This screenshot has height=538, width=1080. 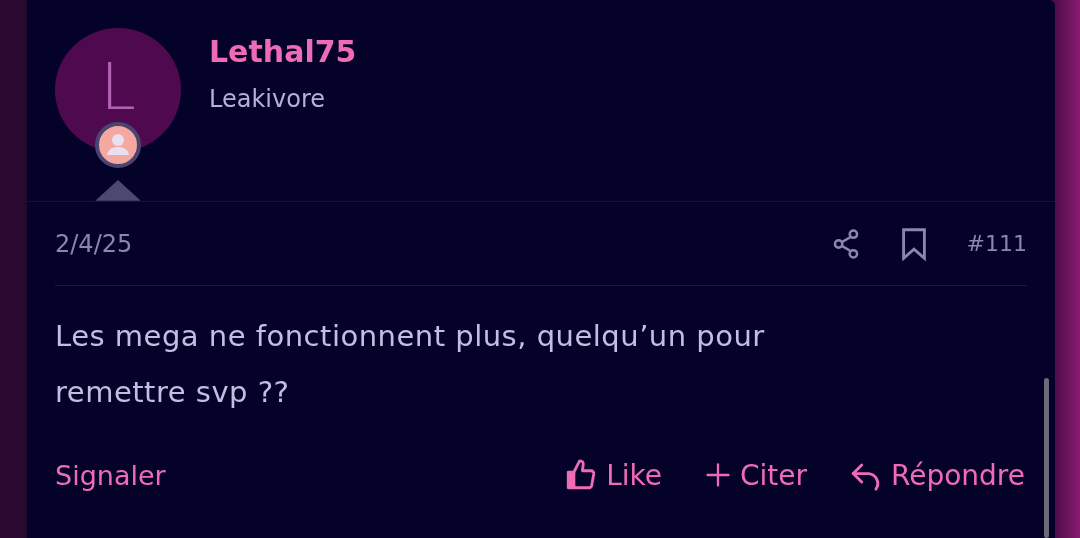 What do you see at coordinates (410, 364) in the screenshot?
I see `post-message: Les mega ne fonctionnent plus, quelqu’un pour remettre svp ??` at bounding box center [410, 364].